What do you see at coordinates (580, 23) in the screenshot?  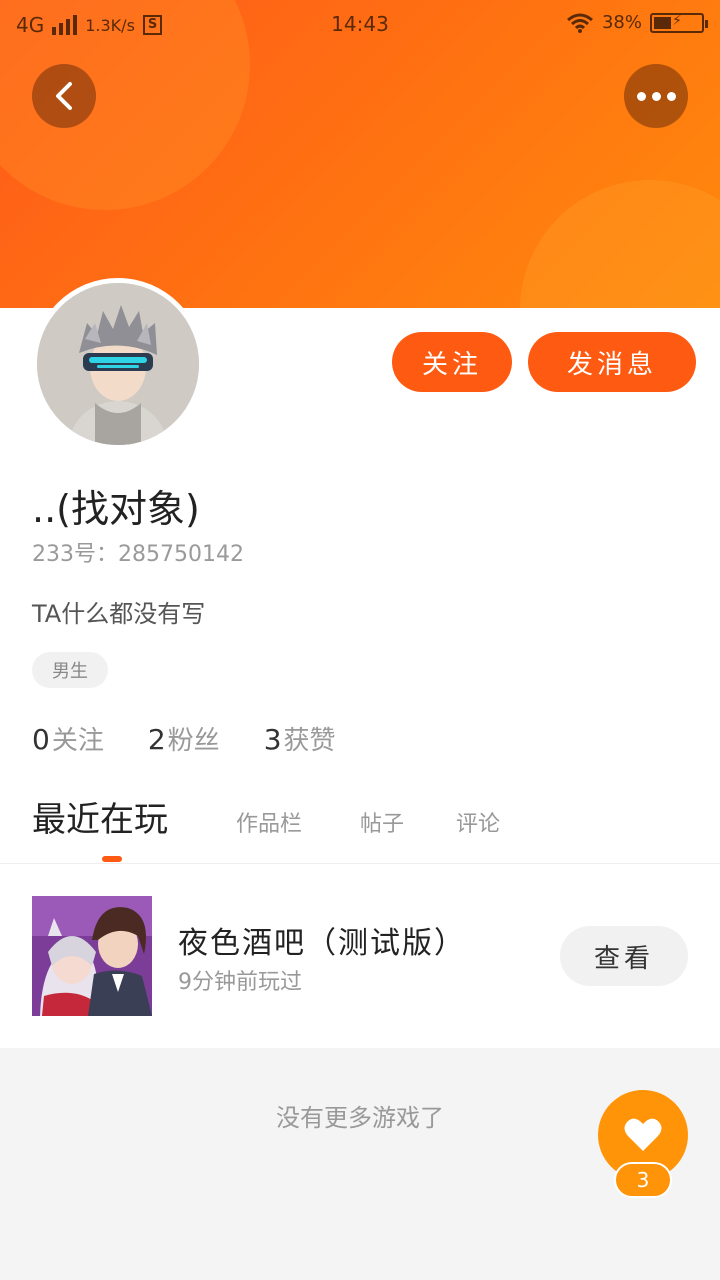 I see `wifi-icon` at bounding box center [580, 23].